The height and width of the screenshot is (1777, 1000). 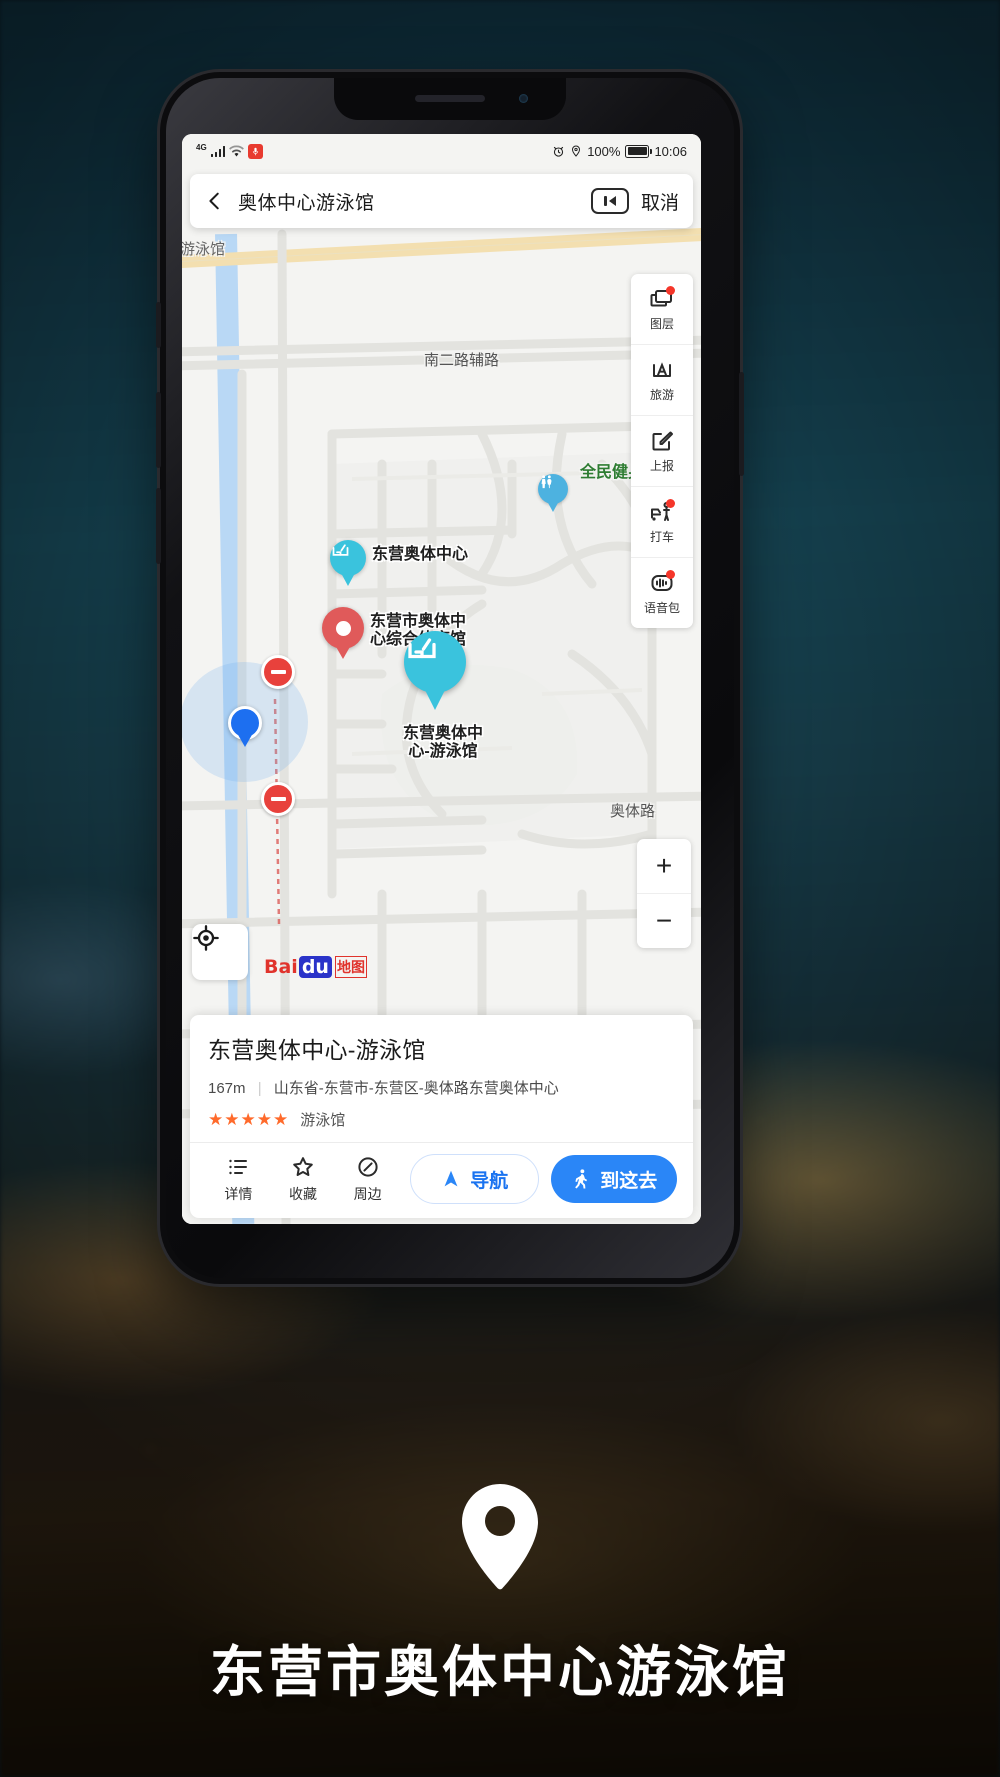 I want to click on action-favorite: 收藏, so click(x=303, y=1179).